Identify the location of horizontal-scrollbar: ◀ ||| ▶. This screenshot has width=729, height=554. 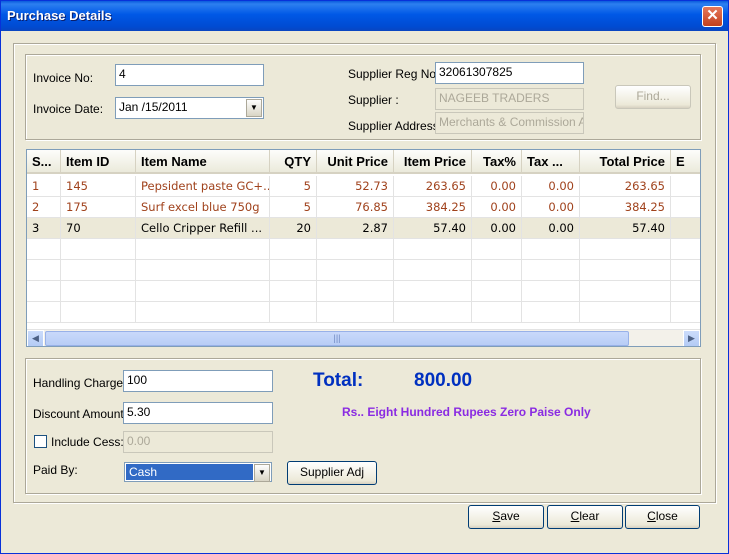
(363, 337).